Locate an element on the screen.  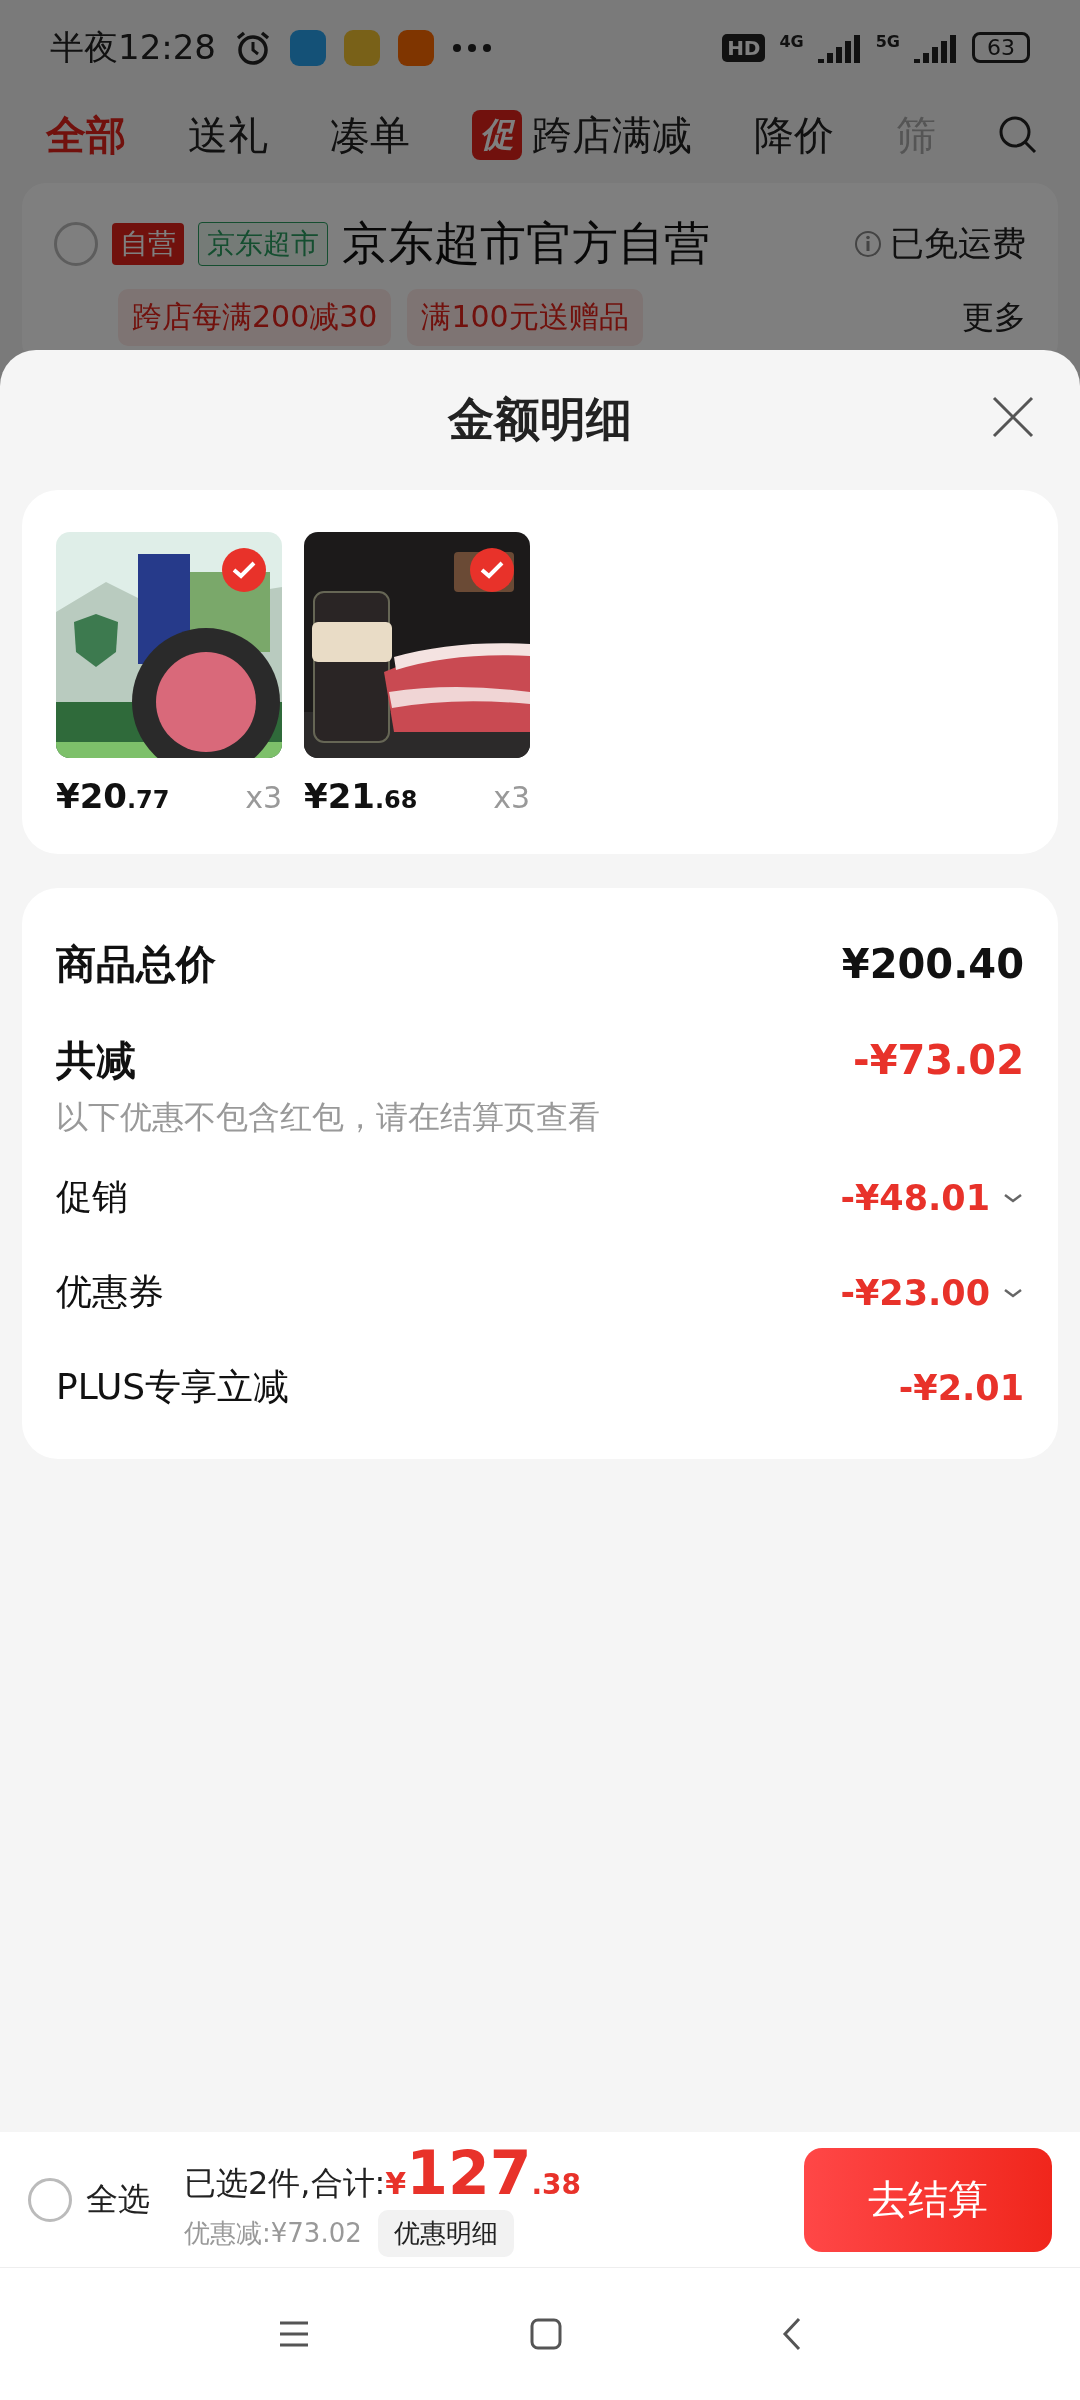
store-tag: 京东超市 is located at coordinates (263, 244).